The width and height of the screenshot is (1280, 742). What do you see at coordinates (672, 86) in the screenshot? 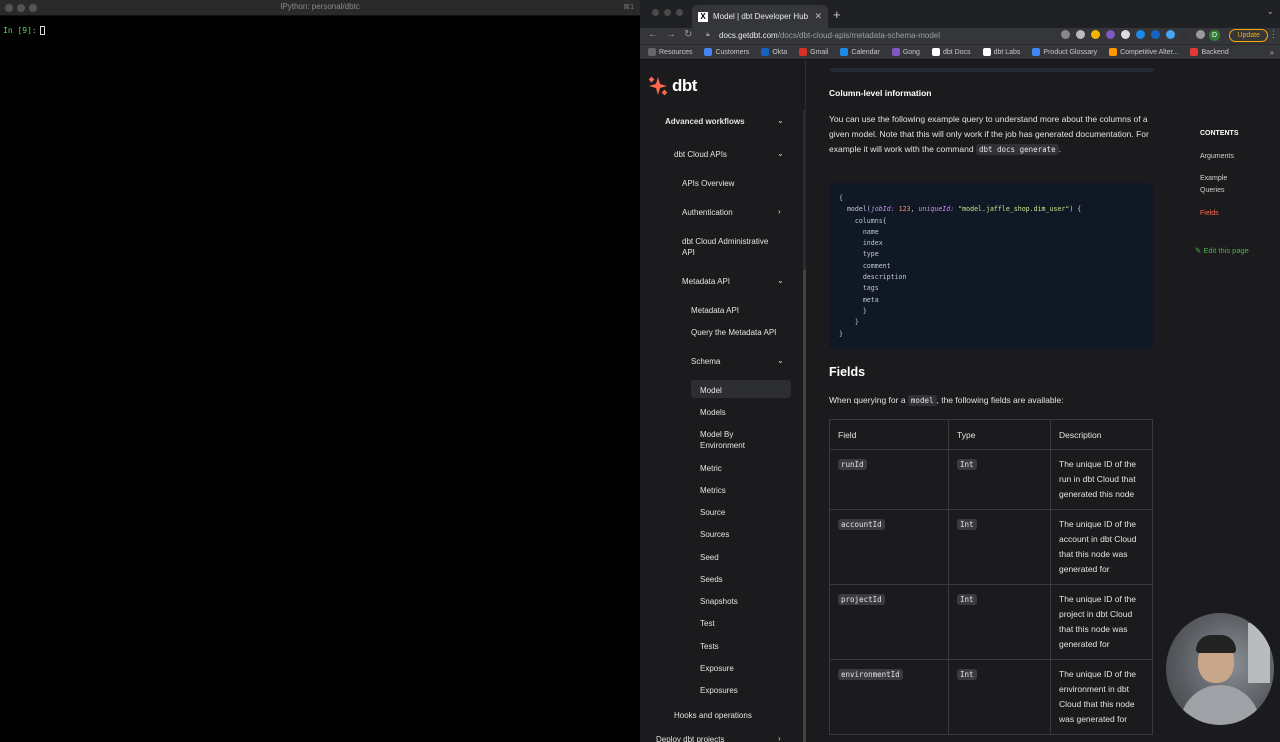
I see `dbt-logo: dbt` at bounding box center [672, 86].